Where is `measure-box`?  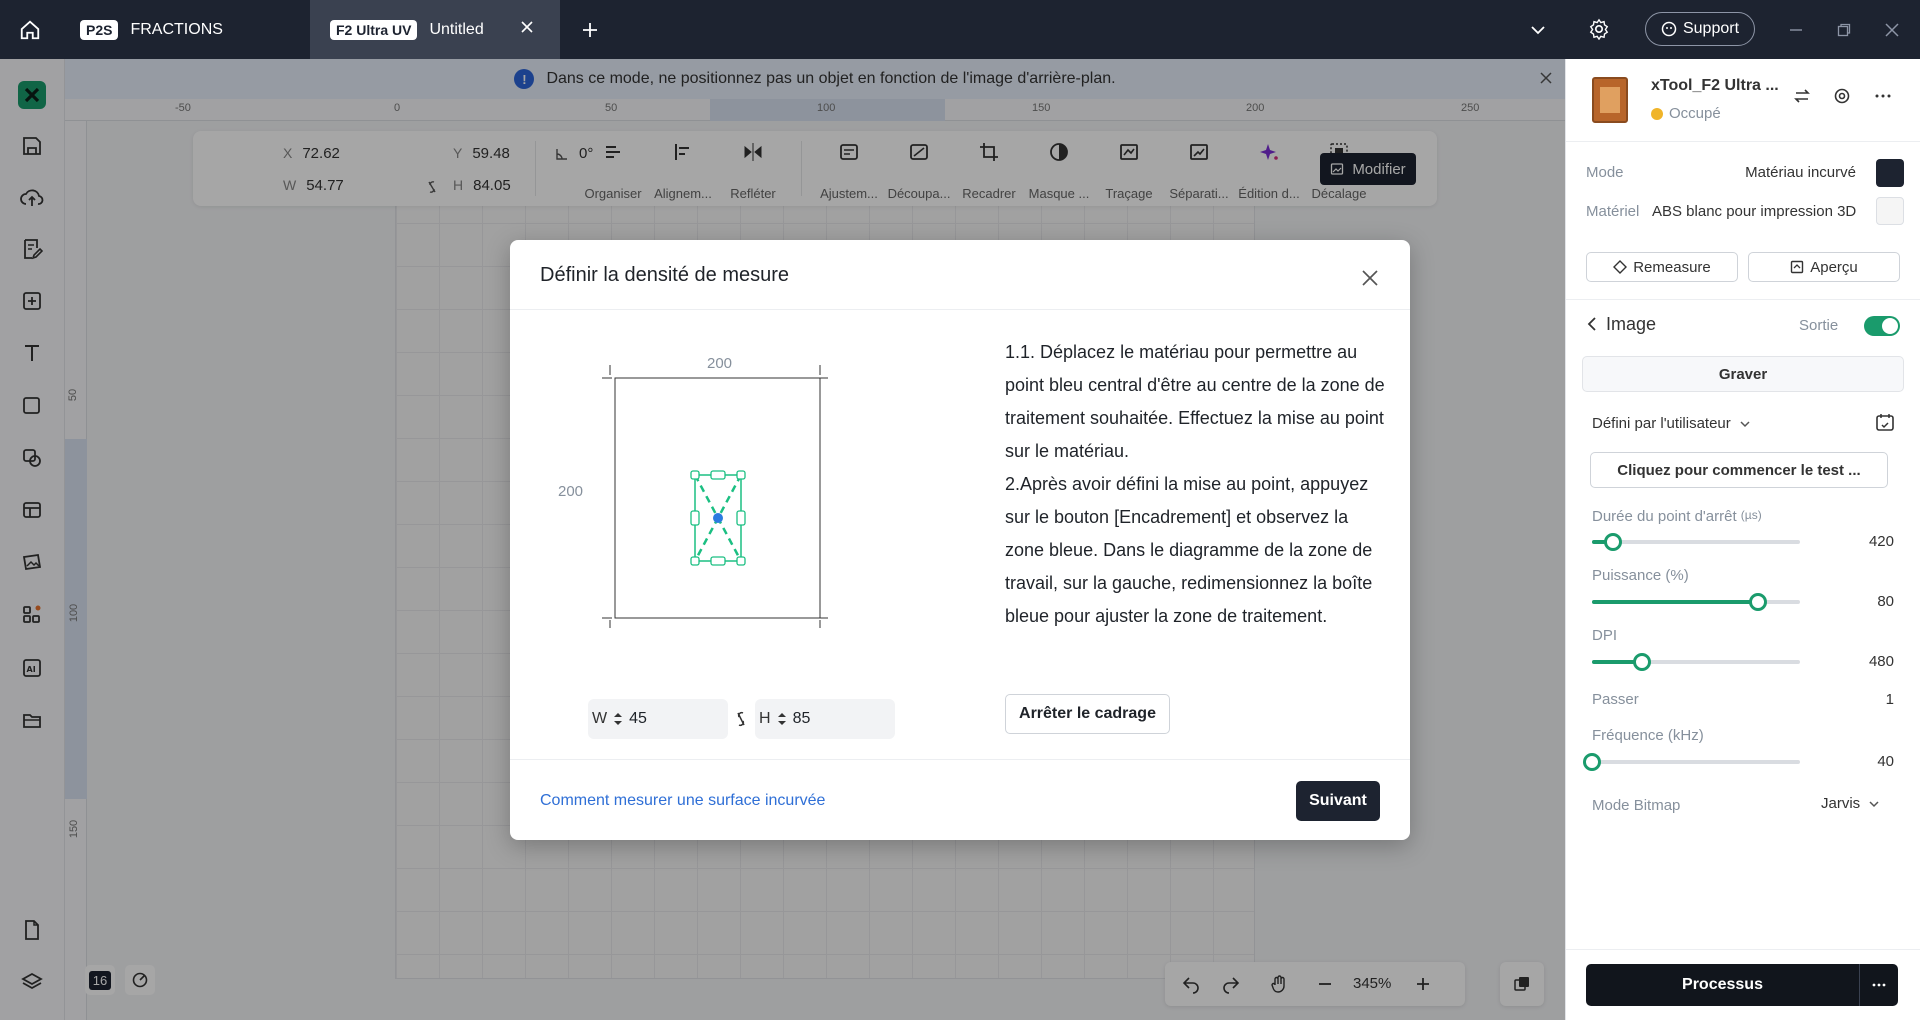 measure-box is located at coordinates (718, 518).